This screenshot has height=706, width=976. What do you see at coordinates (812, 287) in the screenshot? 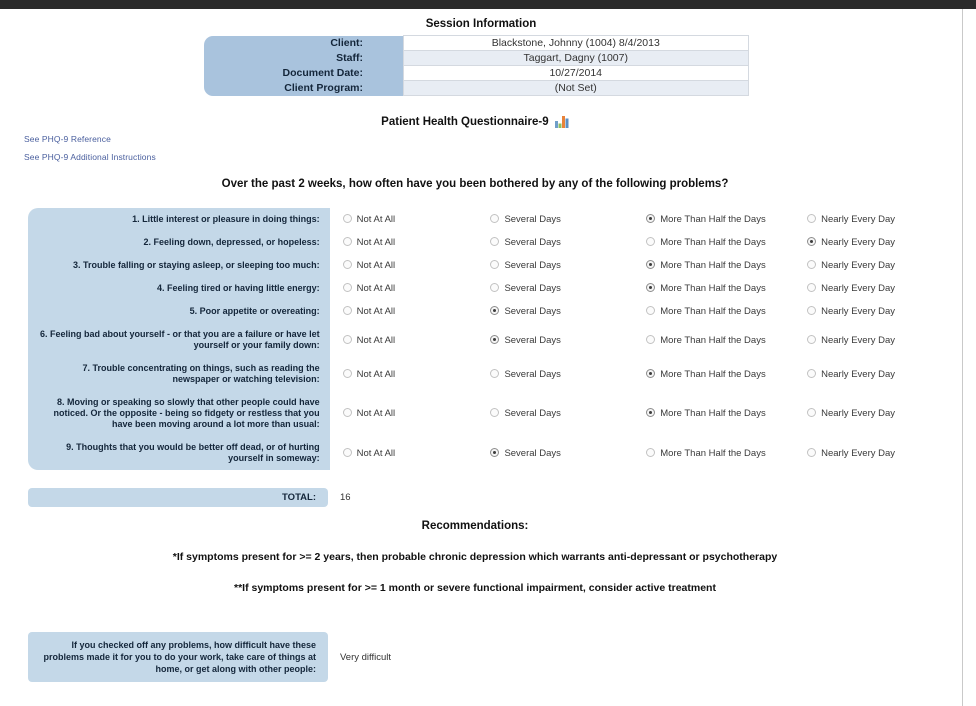
I see `radio-q4-opt4` at bounding box center [812, 287].